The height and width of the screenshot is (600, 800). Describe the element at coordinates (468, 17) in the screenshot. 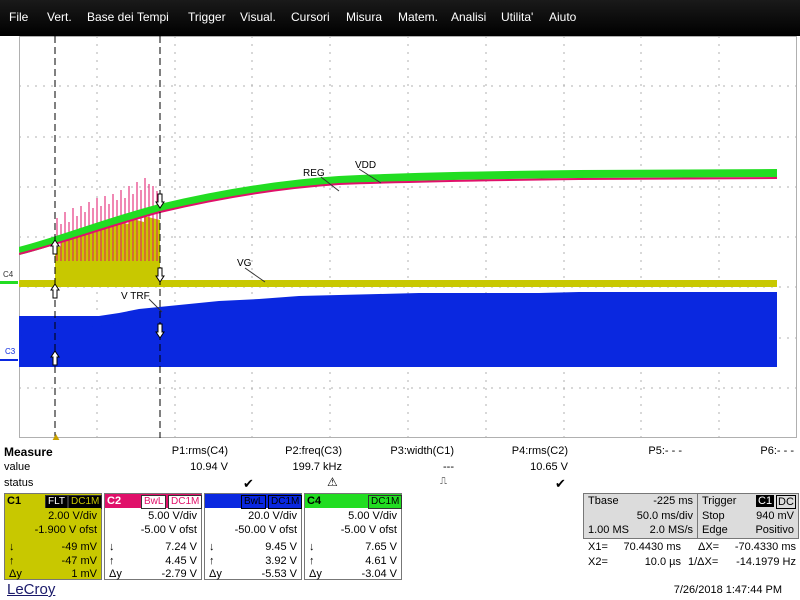

I see `menu-analysis: Analisi` at that location.